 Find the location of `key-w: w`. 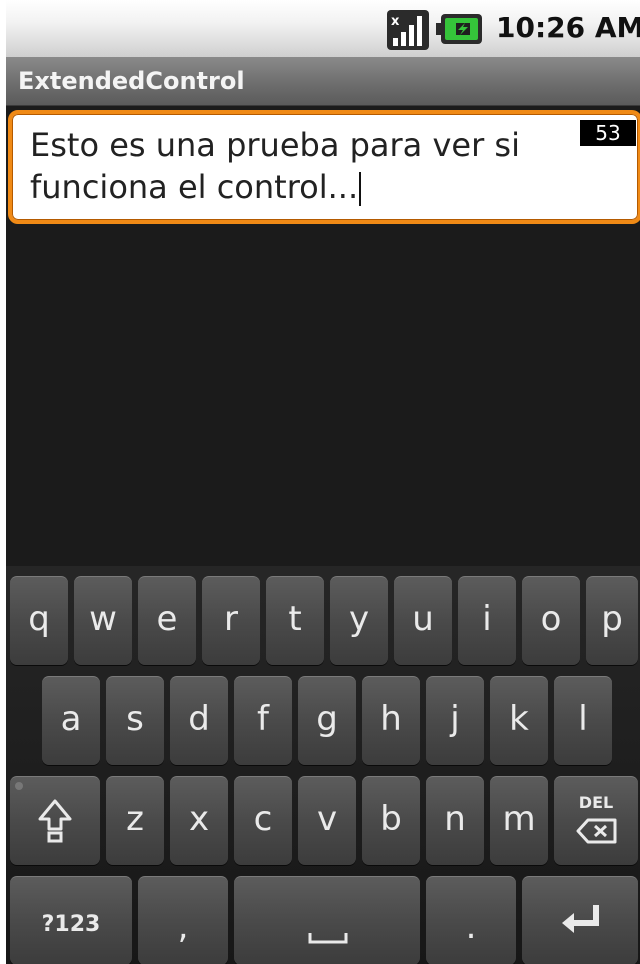

key-w: w is located at coordinates (103, 620).